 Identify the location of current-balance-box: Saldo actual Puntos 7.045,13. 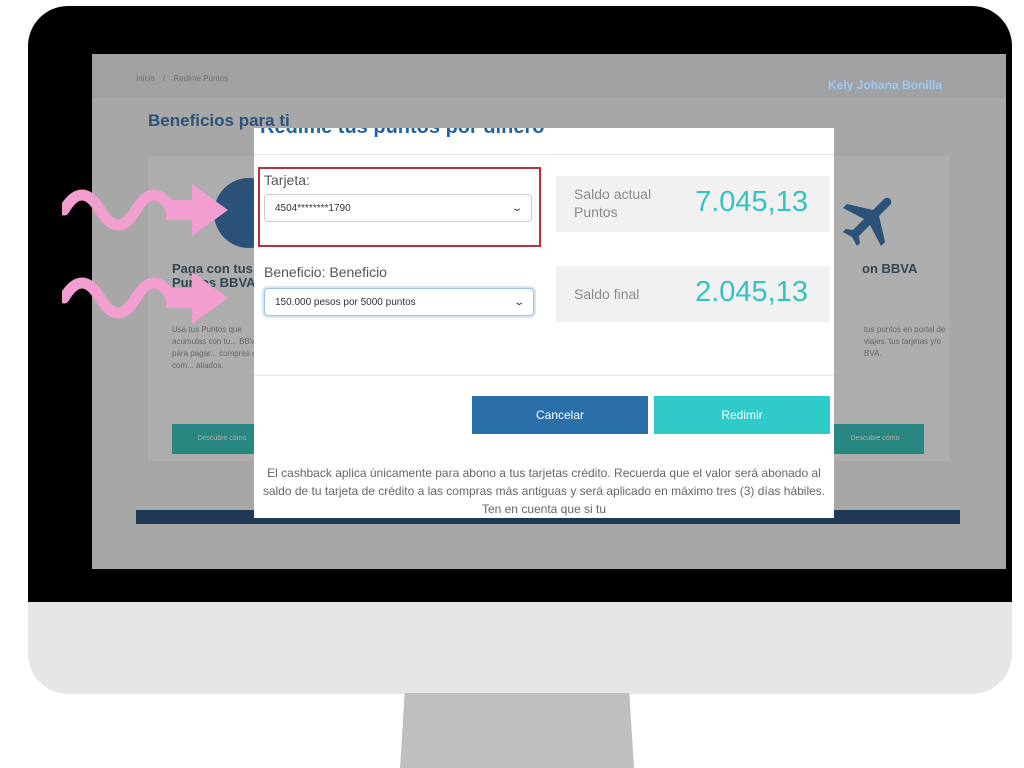
(693, 204).